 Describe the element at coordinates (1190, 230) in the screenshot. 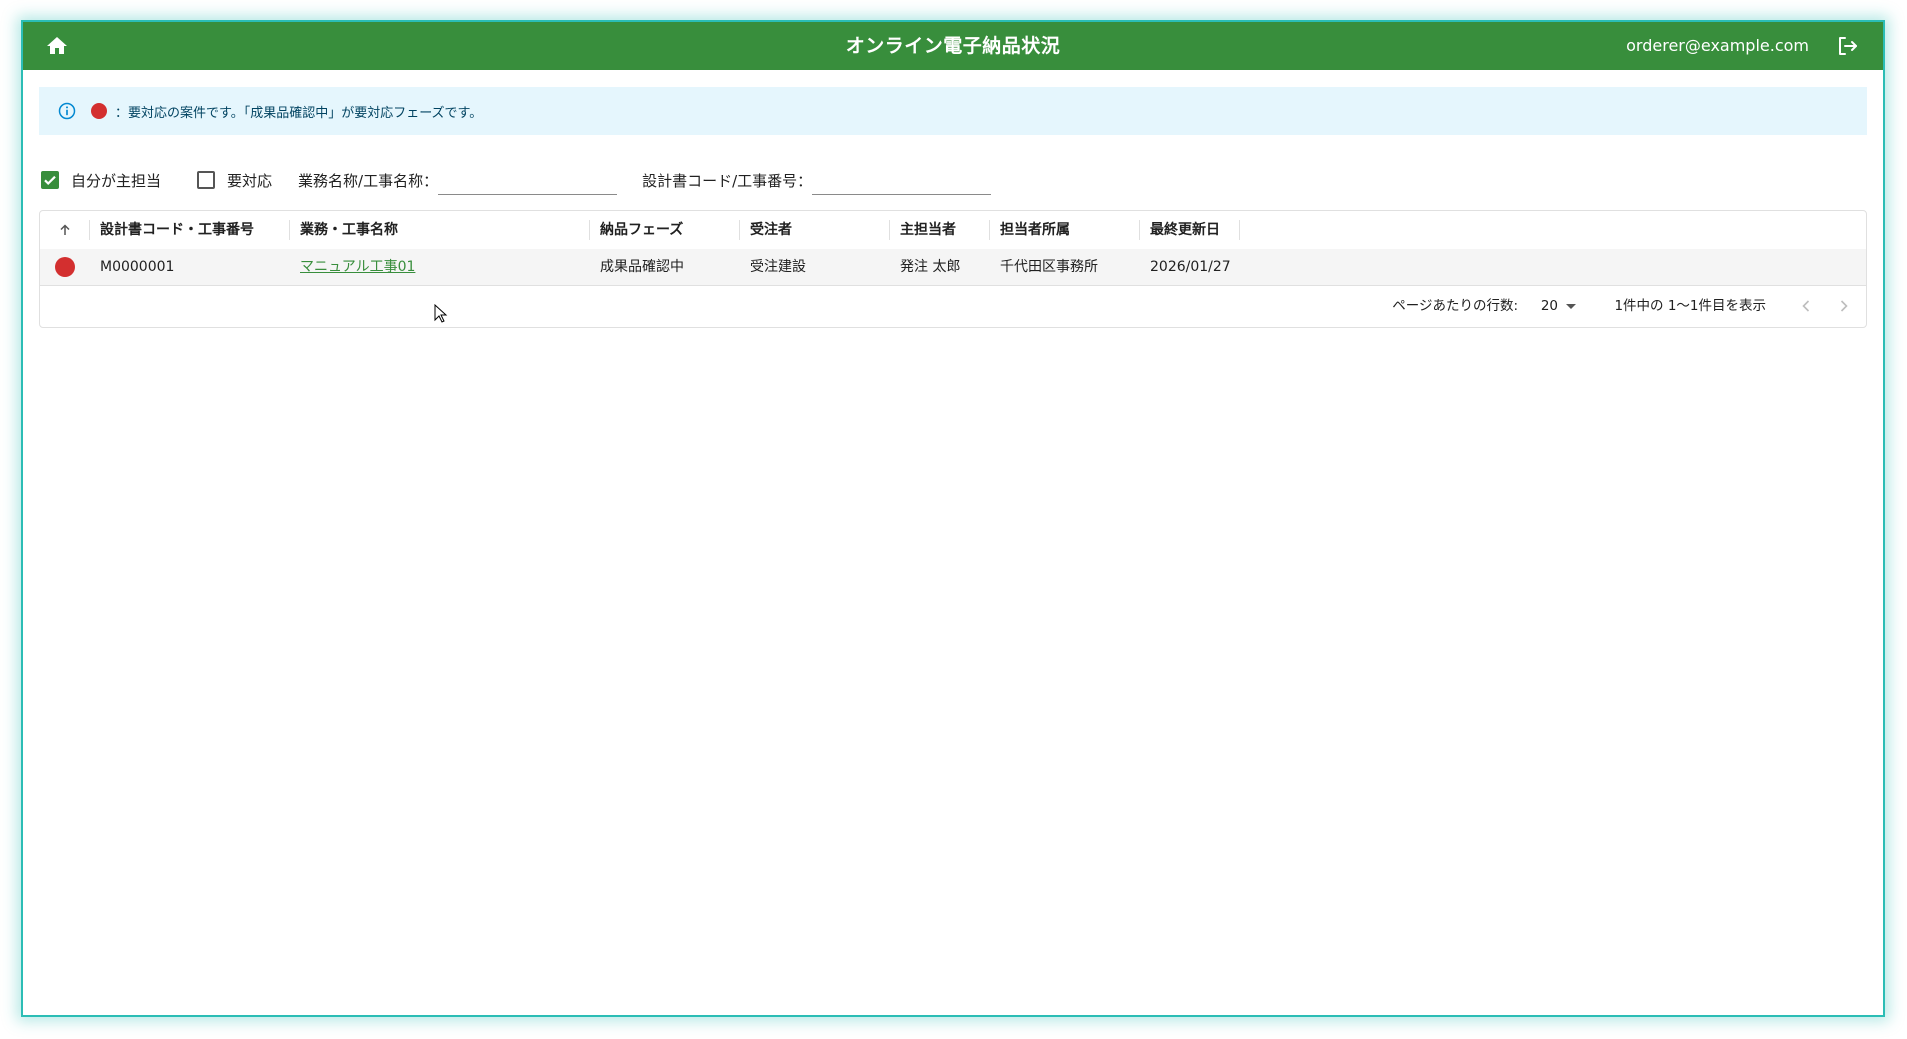

I see `column-header-updated: 最終更新日` at that location.